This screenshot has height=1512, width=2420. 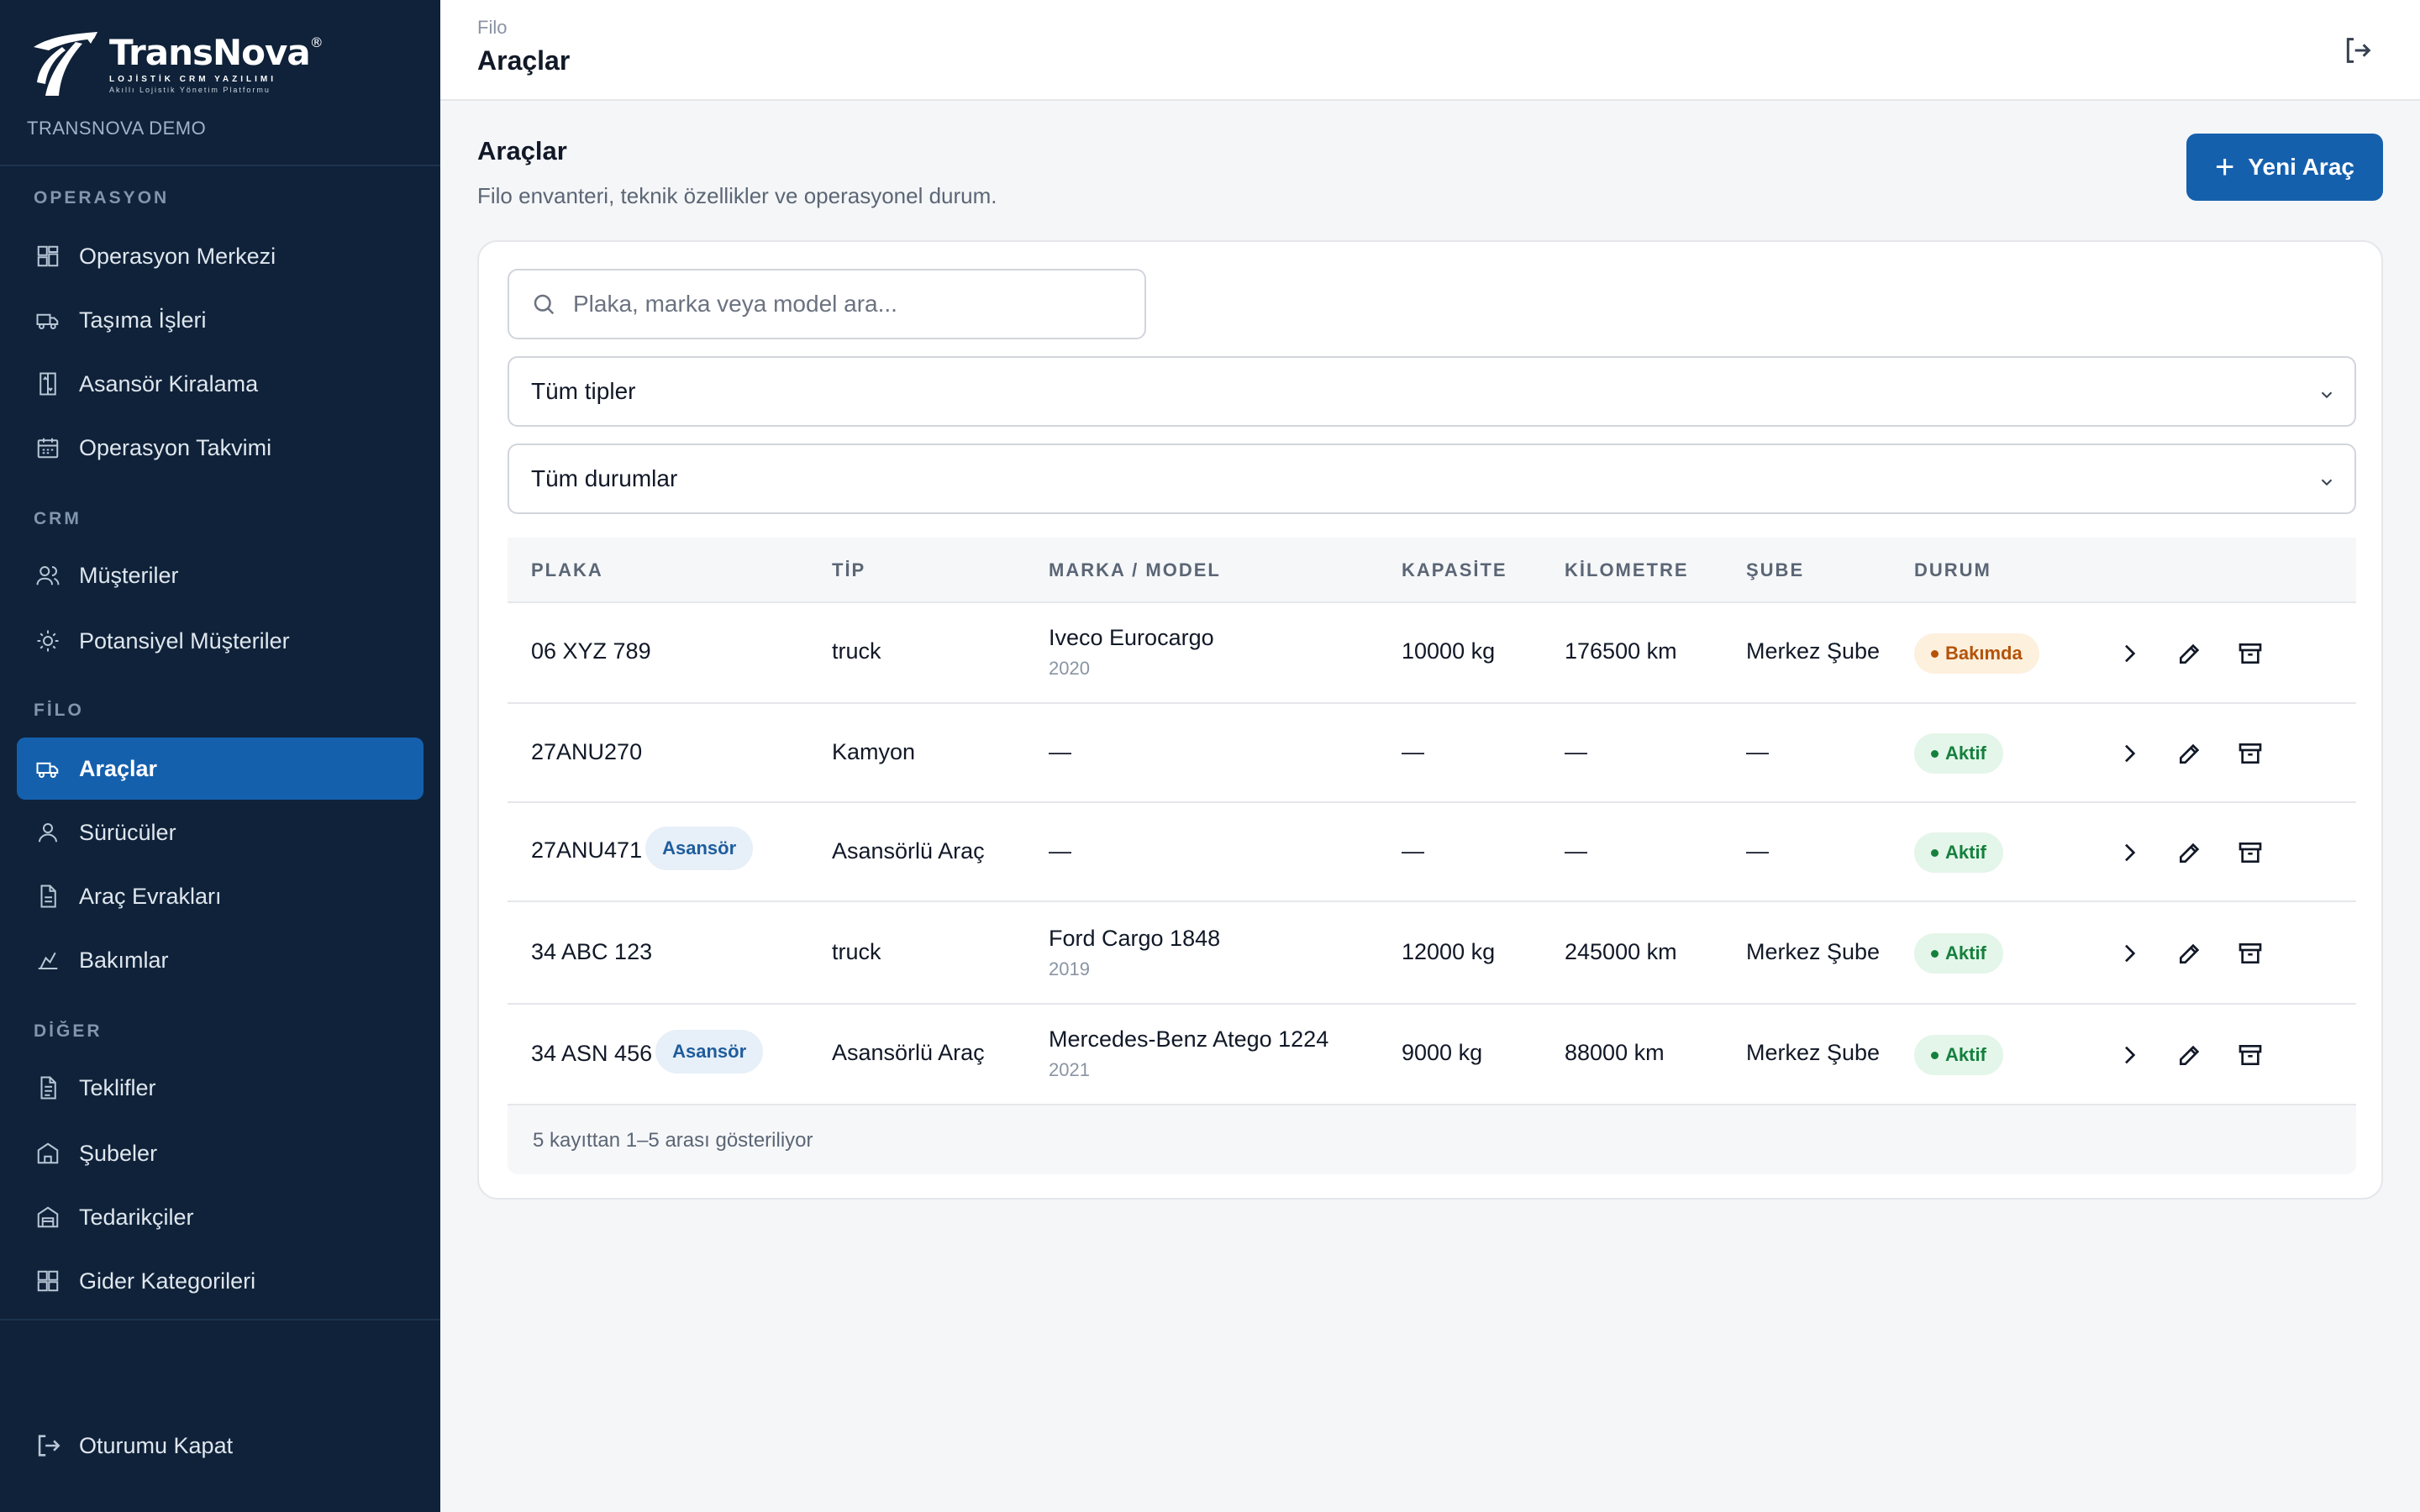 What do you see at coordinates (1135, 570) in the screenshot?
I see `column-header-brand-model: MARKA / MODEL` at bounding box center [1135, 570].